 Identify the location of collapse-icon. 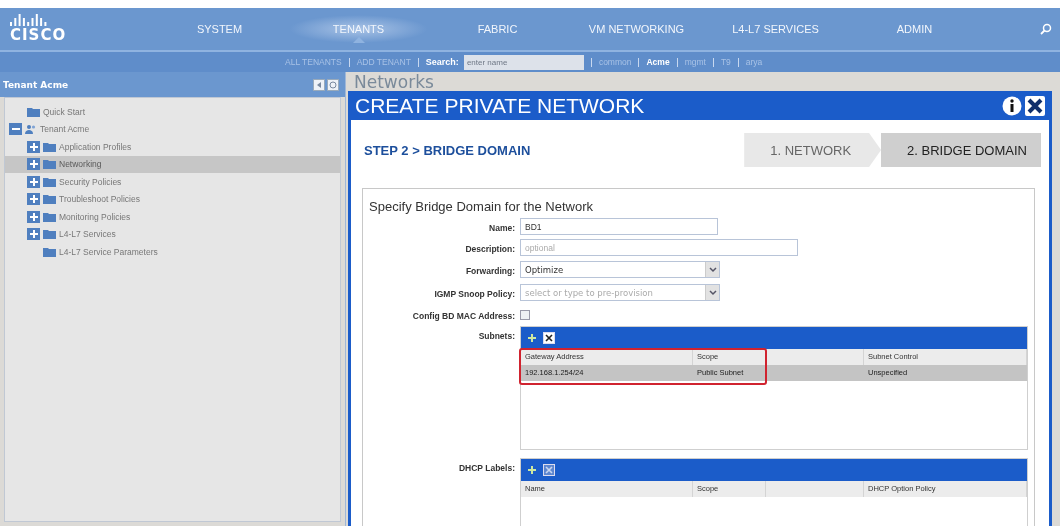
(15, 129).